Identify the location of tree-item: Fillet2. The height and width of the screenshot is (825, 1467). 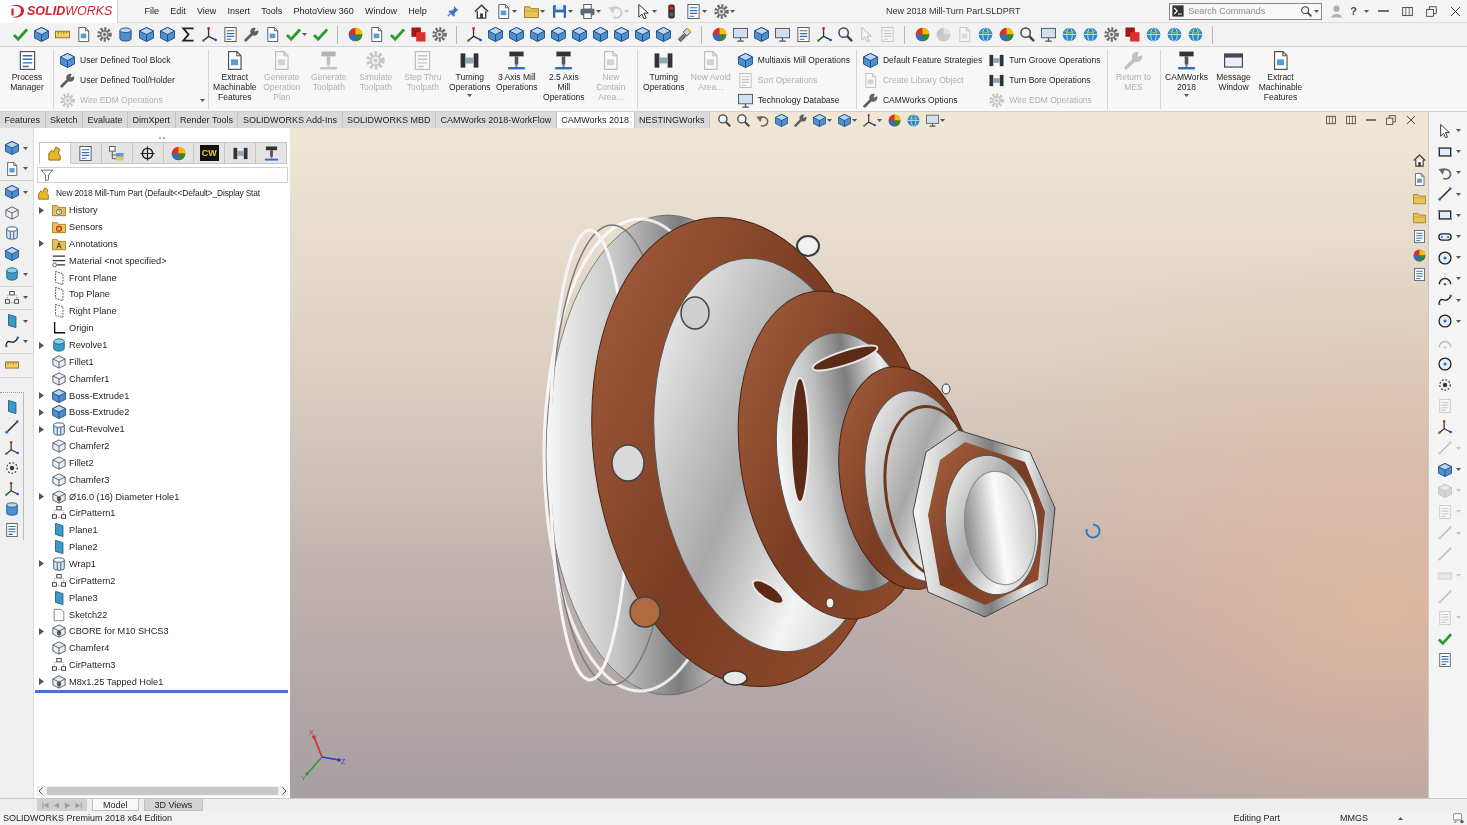
(81, 462).